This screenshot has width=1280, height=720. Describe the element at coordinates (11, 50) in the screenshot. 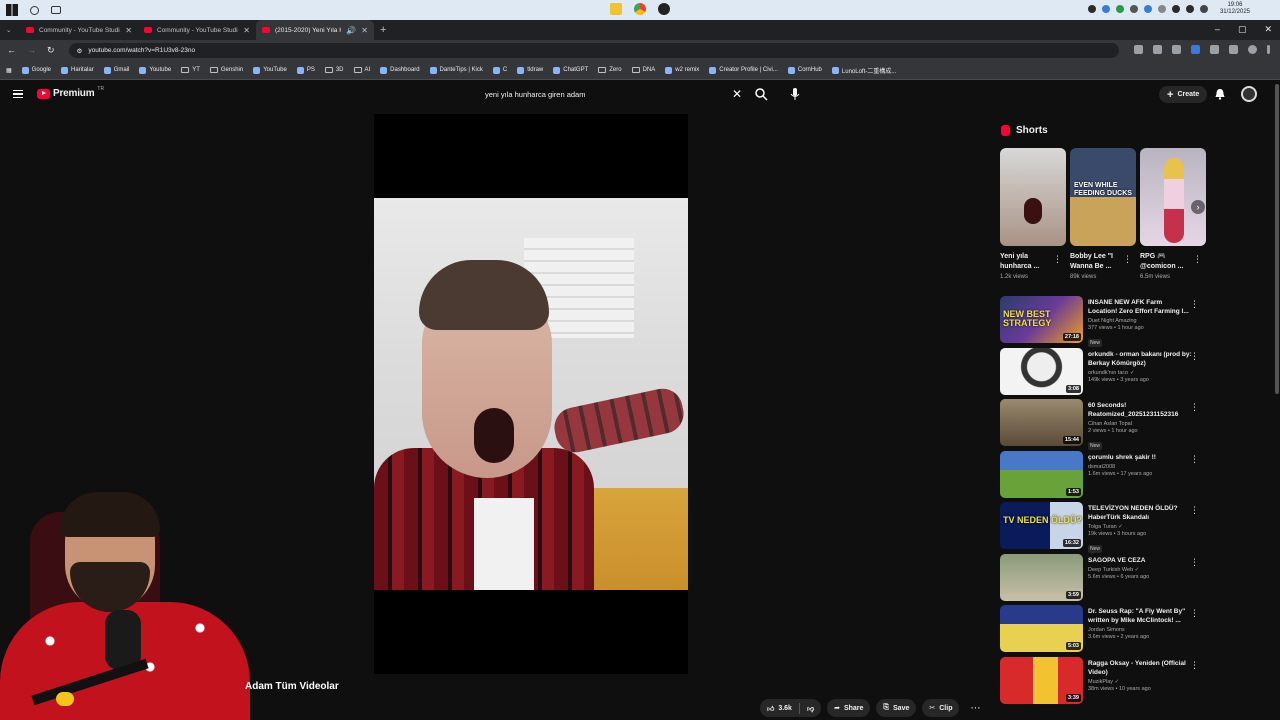

I see `back-icon: ←` at that location.